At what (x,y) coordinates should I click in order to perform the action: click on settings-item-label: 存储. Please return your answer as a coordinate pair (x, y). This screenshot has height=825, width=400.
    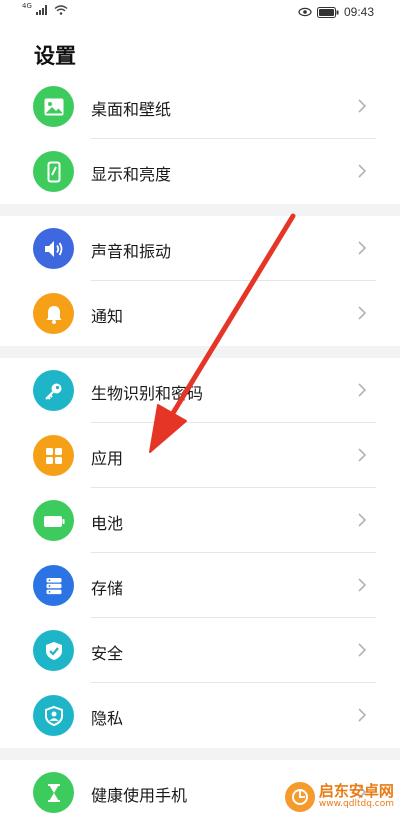
    Looking at the image, I should click on (107, 588).